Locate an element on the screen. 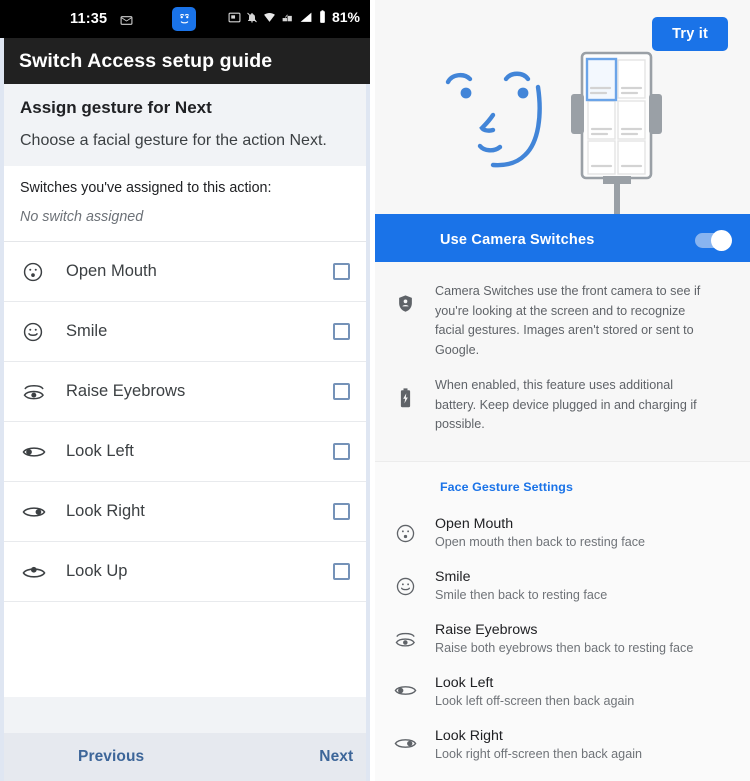 The image size is (750, 781). gesture-label: Look Up is located at coordinates (97, 571).